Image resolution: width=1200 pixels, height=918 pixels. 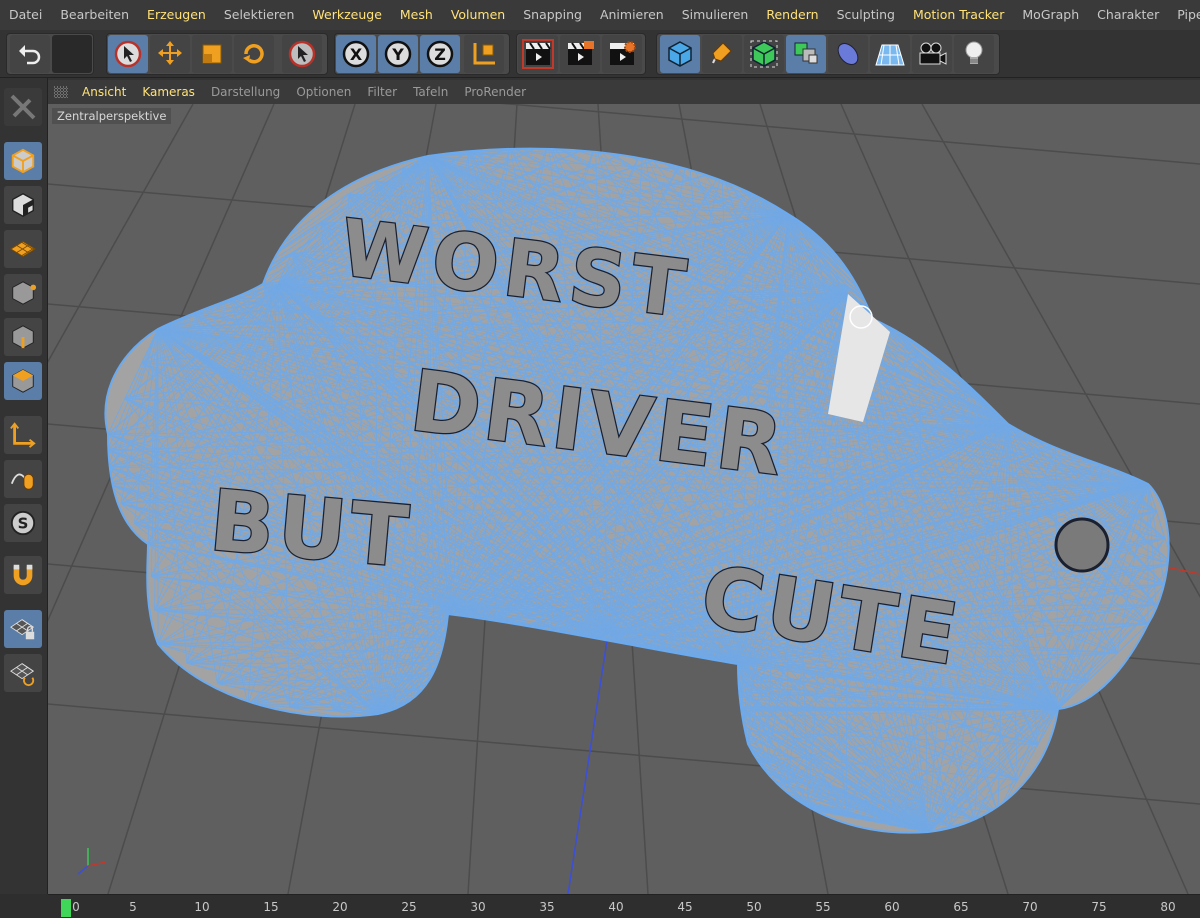 I want to click on timeline-tick: 80, so click(x=1168, y=907).